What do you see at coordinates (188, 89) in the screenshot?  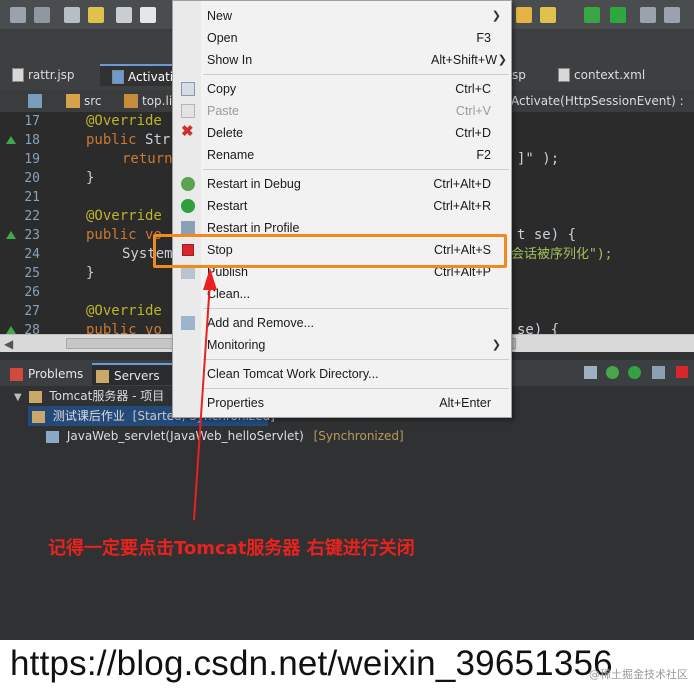 I see `copy-icon` at bounding box center [188, 89].